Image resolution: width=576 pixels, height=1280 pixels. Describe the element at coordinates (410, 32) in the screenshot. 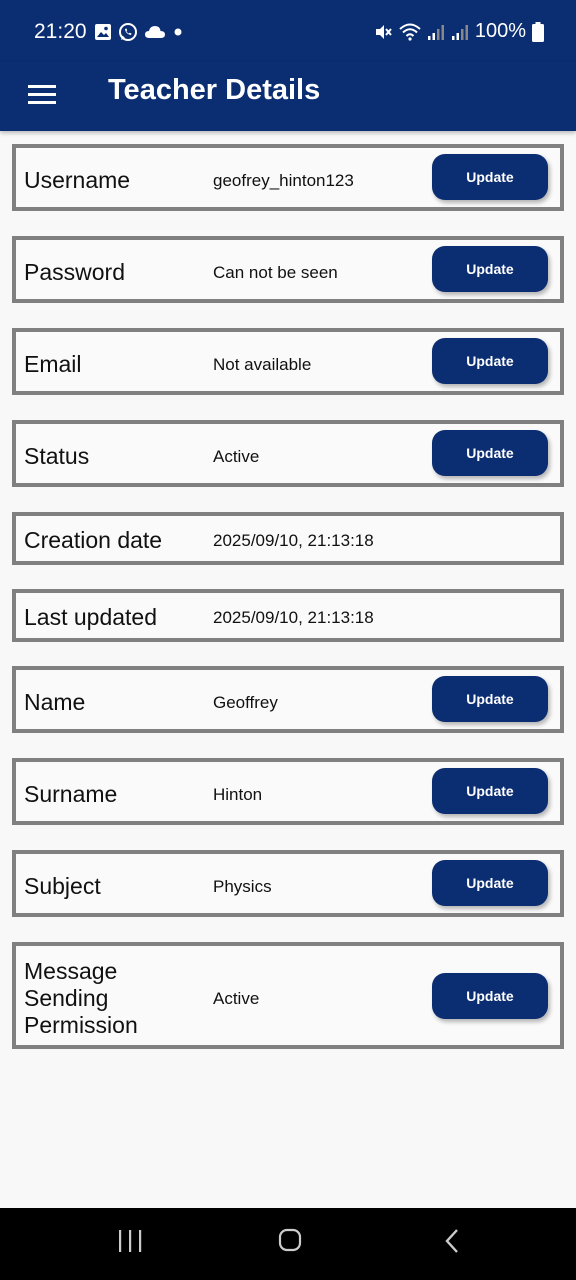

I see `wifi-icon` at that location.